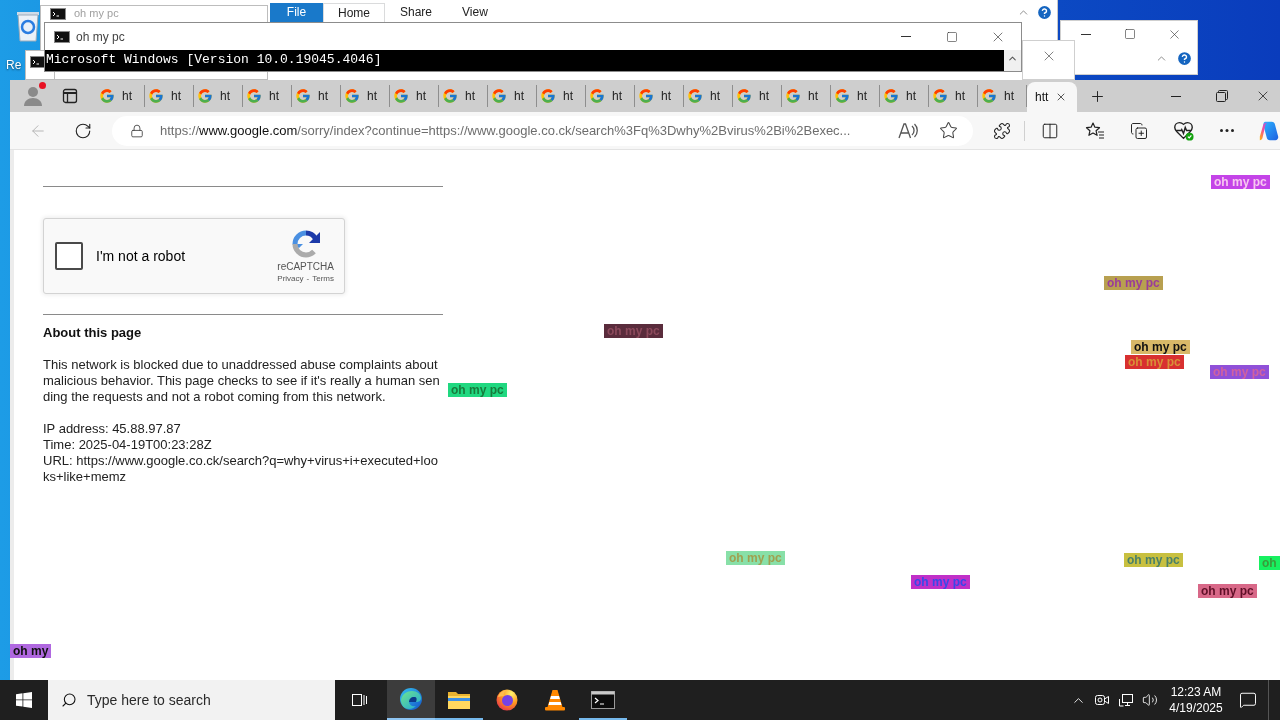 The width and height of the screenshot is (1280, 720). What do you see at coordinates (1002, 130) in the screenshot?
I see `puzzle-icon` at bounding box center [1002, 130].